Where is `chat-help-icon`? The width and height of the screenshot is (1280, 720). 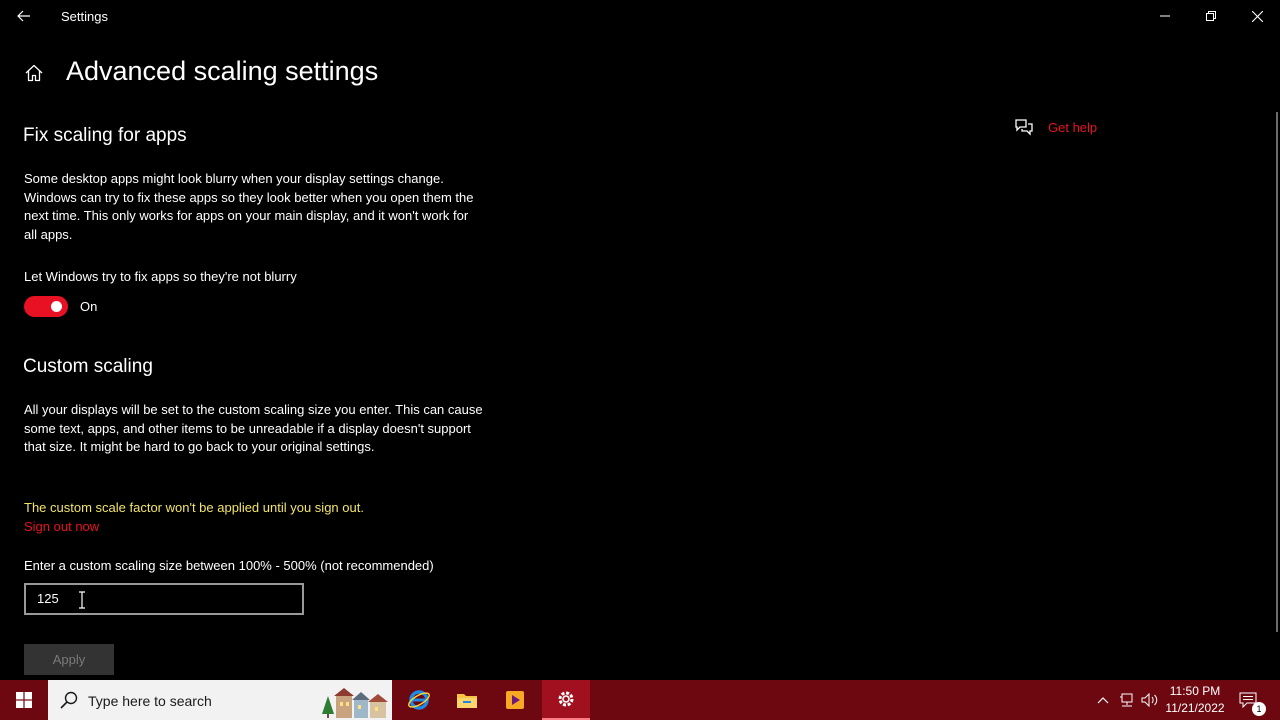 chat-help-icon is located at coordinates (1024, 127).